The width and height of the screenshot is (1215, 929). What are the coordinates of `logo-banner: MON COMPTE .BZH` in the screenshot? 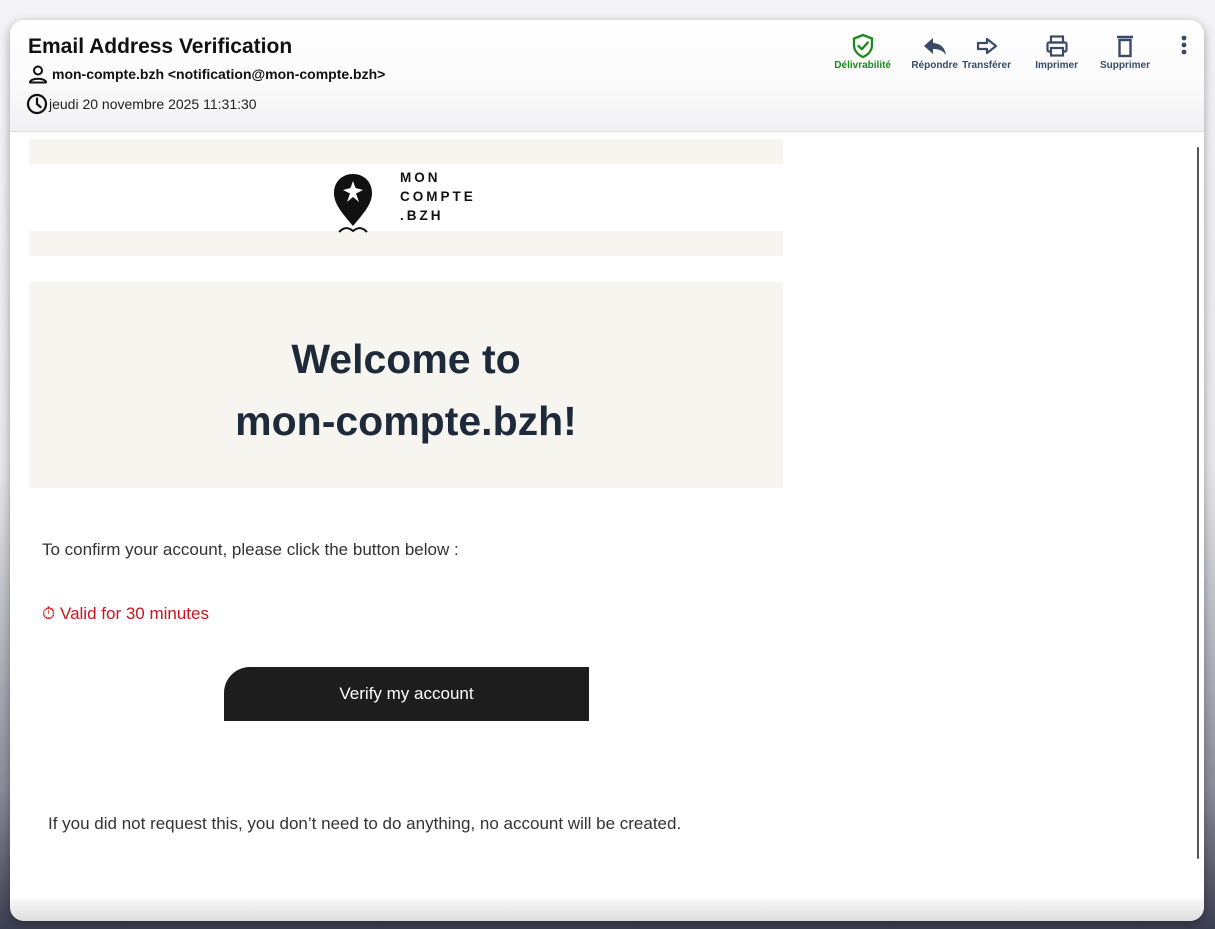 It's located at (406, 197).